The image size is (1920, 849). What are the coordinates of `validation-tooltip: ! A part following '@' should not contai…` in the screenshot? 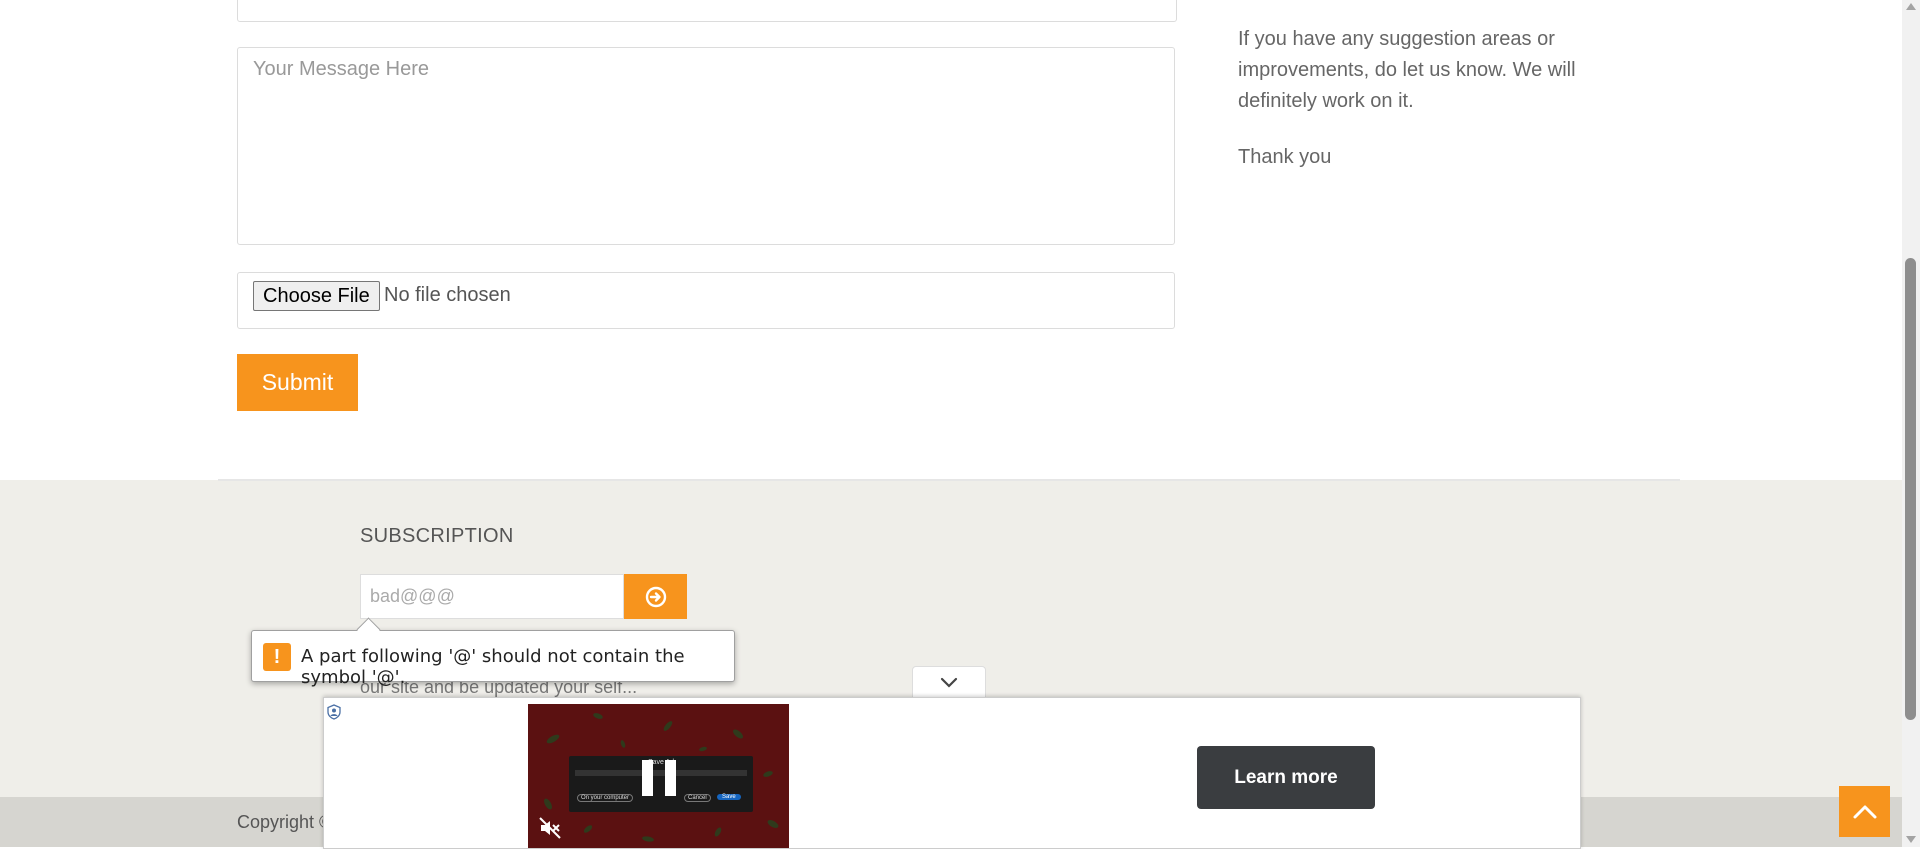 It's located at (493, 652).